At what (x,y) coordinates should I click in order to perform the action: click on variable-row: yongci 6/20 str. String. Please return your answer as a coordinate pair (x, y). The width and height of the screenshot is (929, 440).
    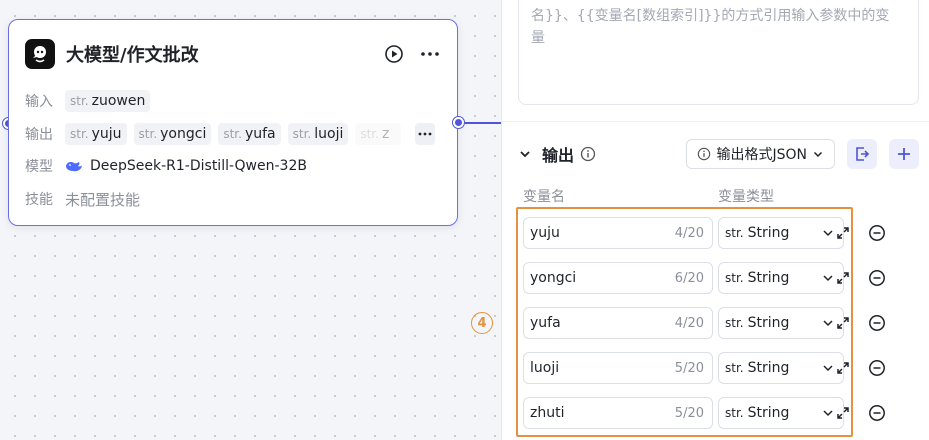
    Looking at the image, I should click on (683, 278).